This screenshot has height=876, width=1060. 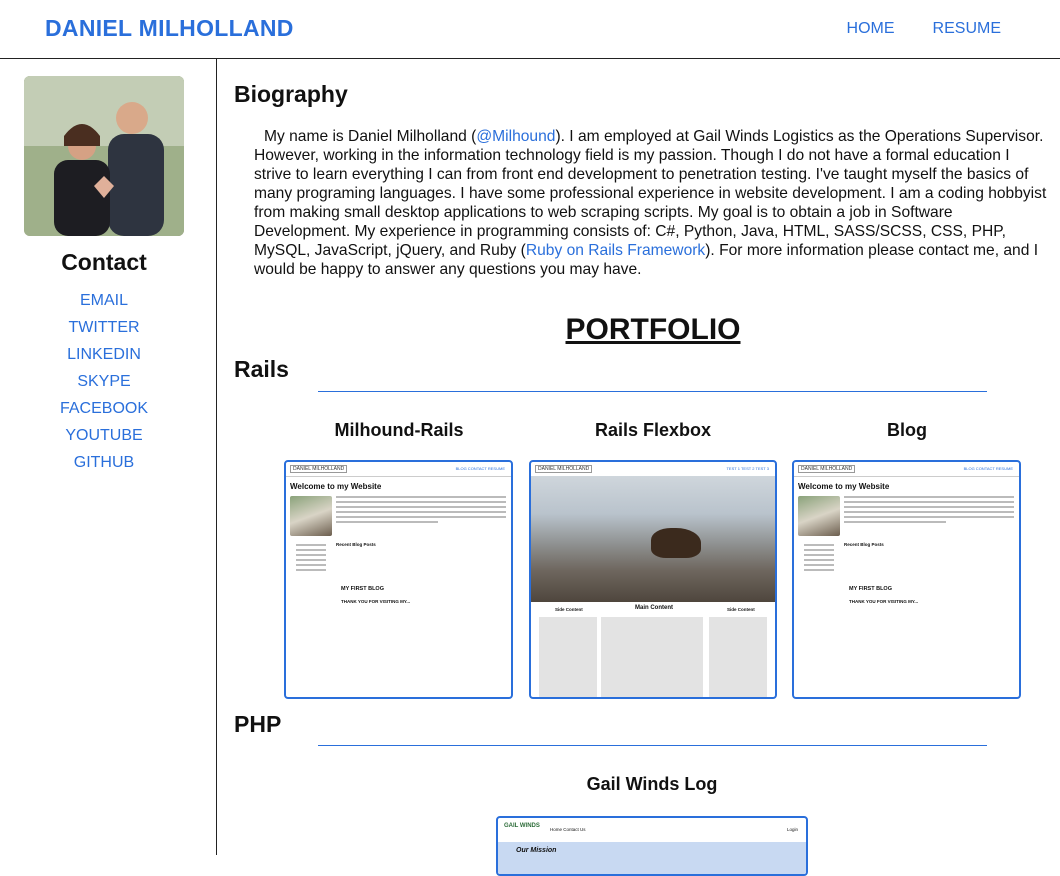 What do you see at coordinates (258, 724) in the screenshot?
I see `section-php-title: PHP` at bounding box center [258, 724].